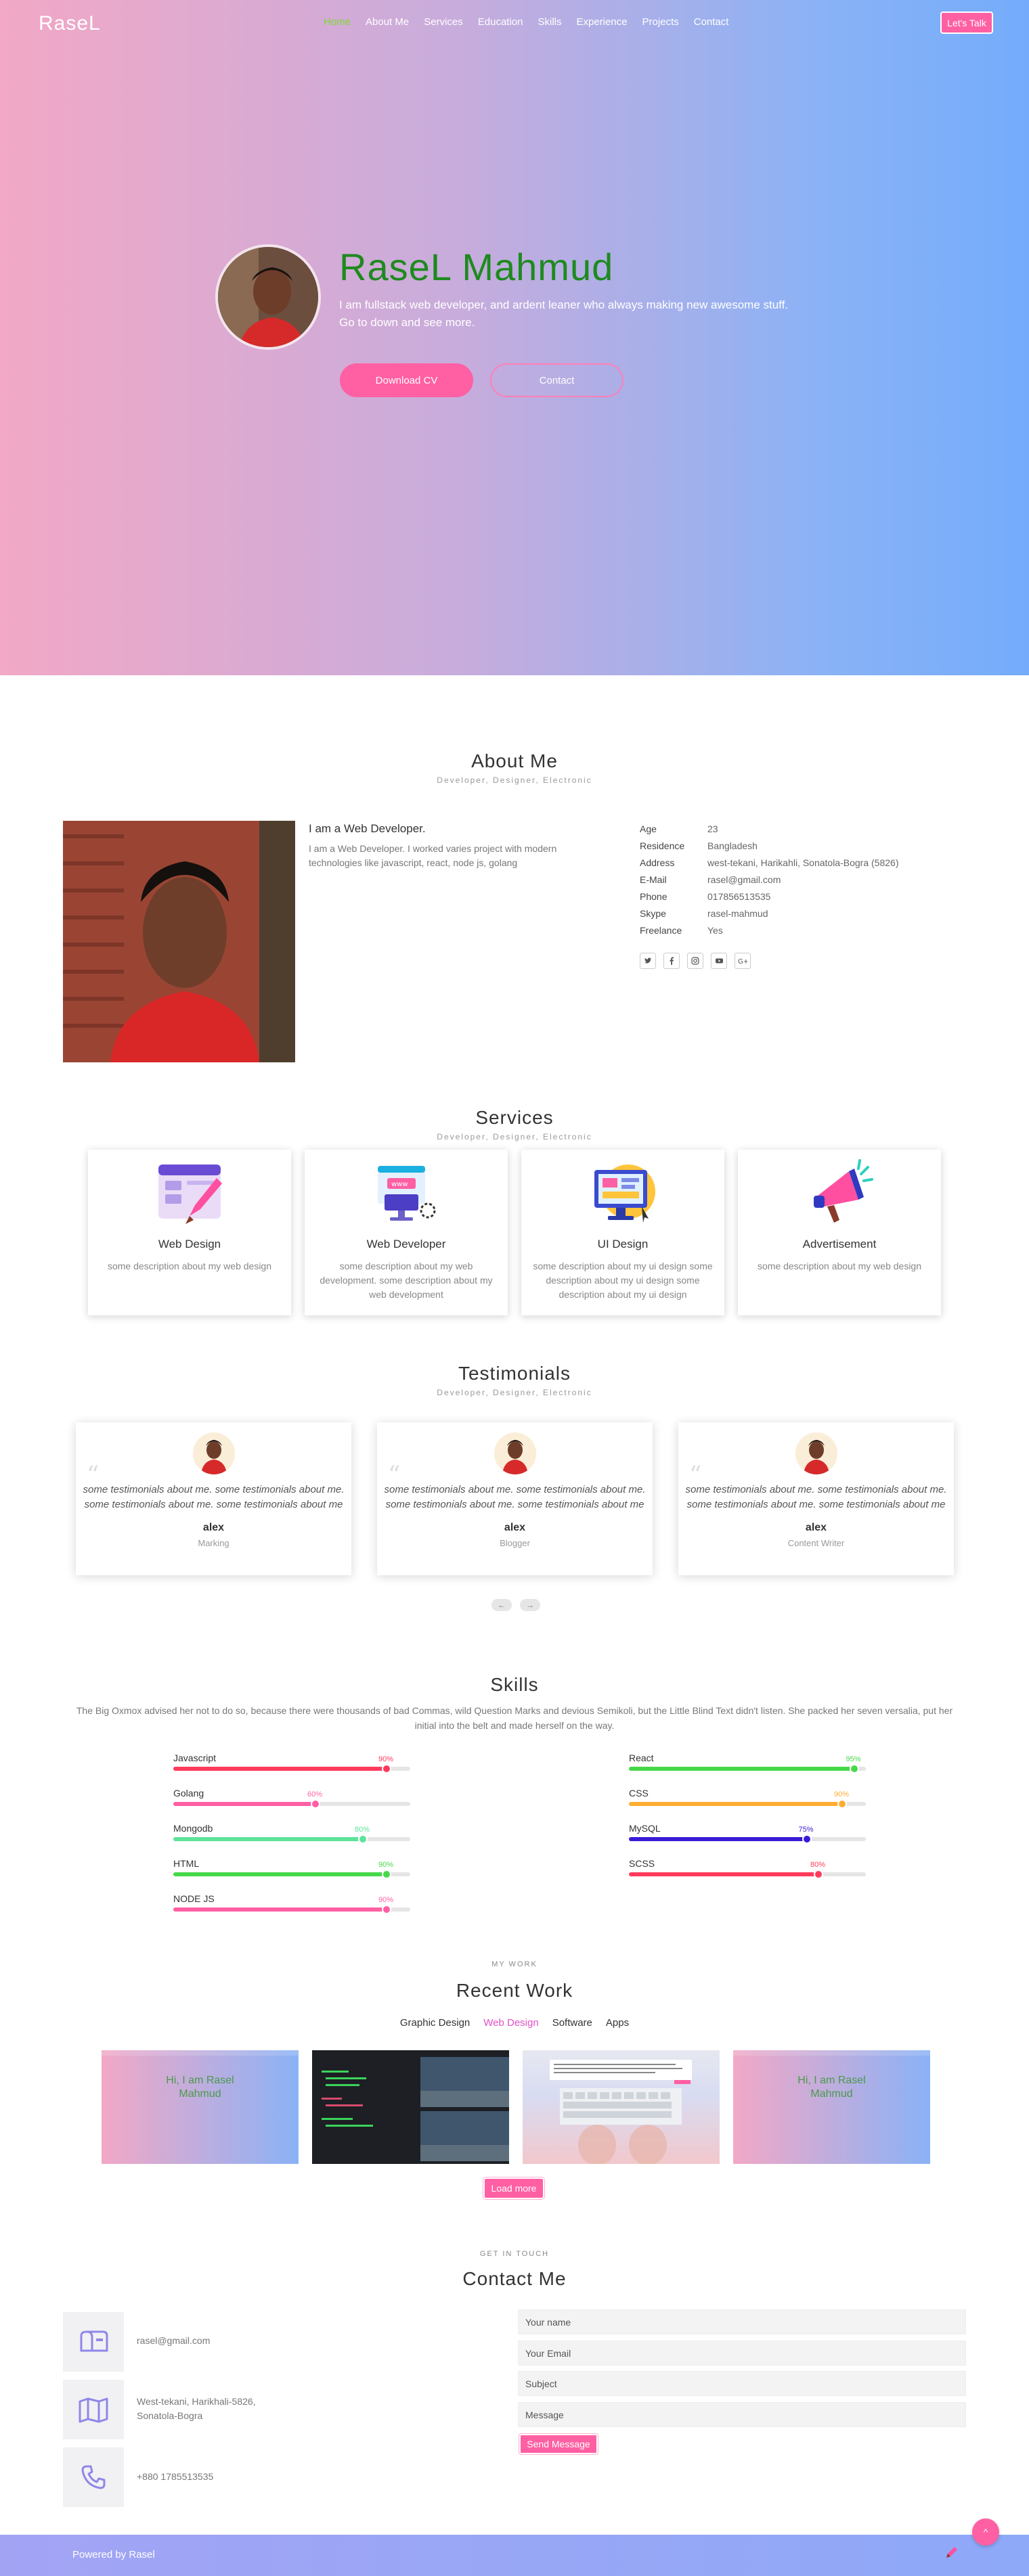 Image resolution: width=1029 pixels, height=2576 pixels. Describe the element at coordinates (387, 22) in the screenshot. I see `nav-about: About Me` at that location.